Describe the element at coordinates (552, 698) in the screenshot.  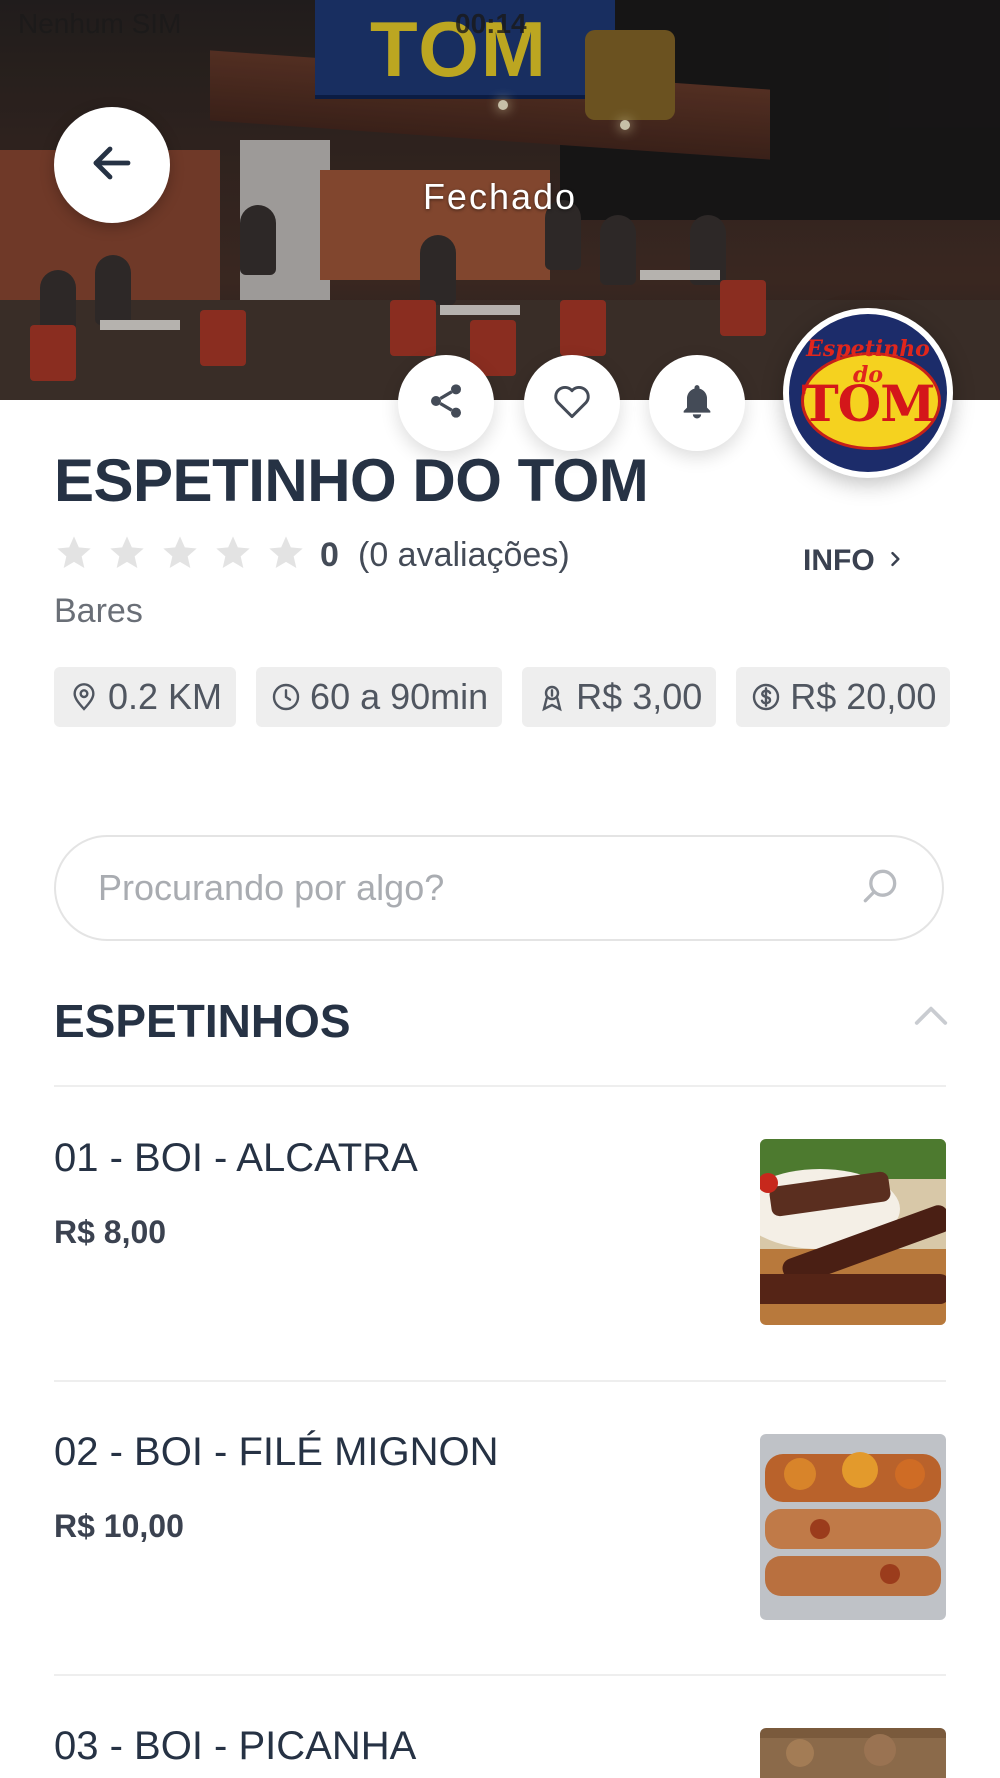
I see `delivery-fee-icon` at that location.